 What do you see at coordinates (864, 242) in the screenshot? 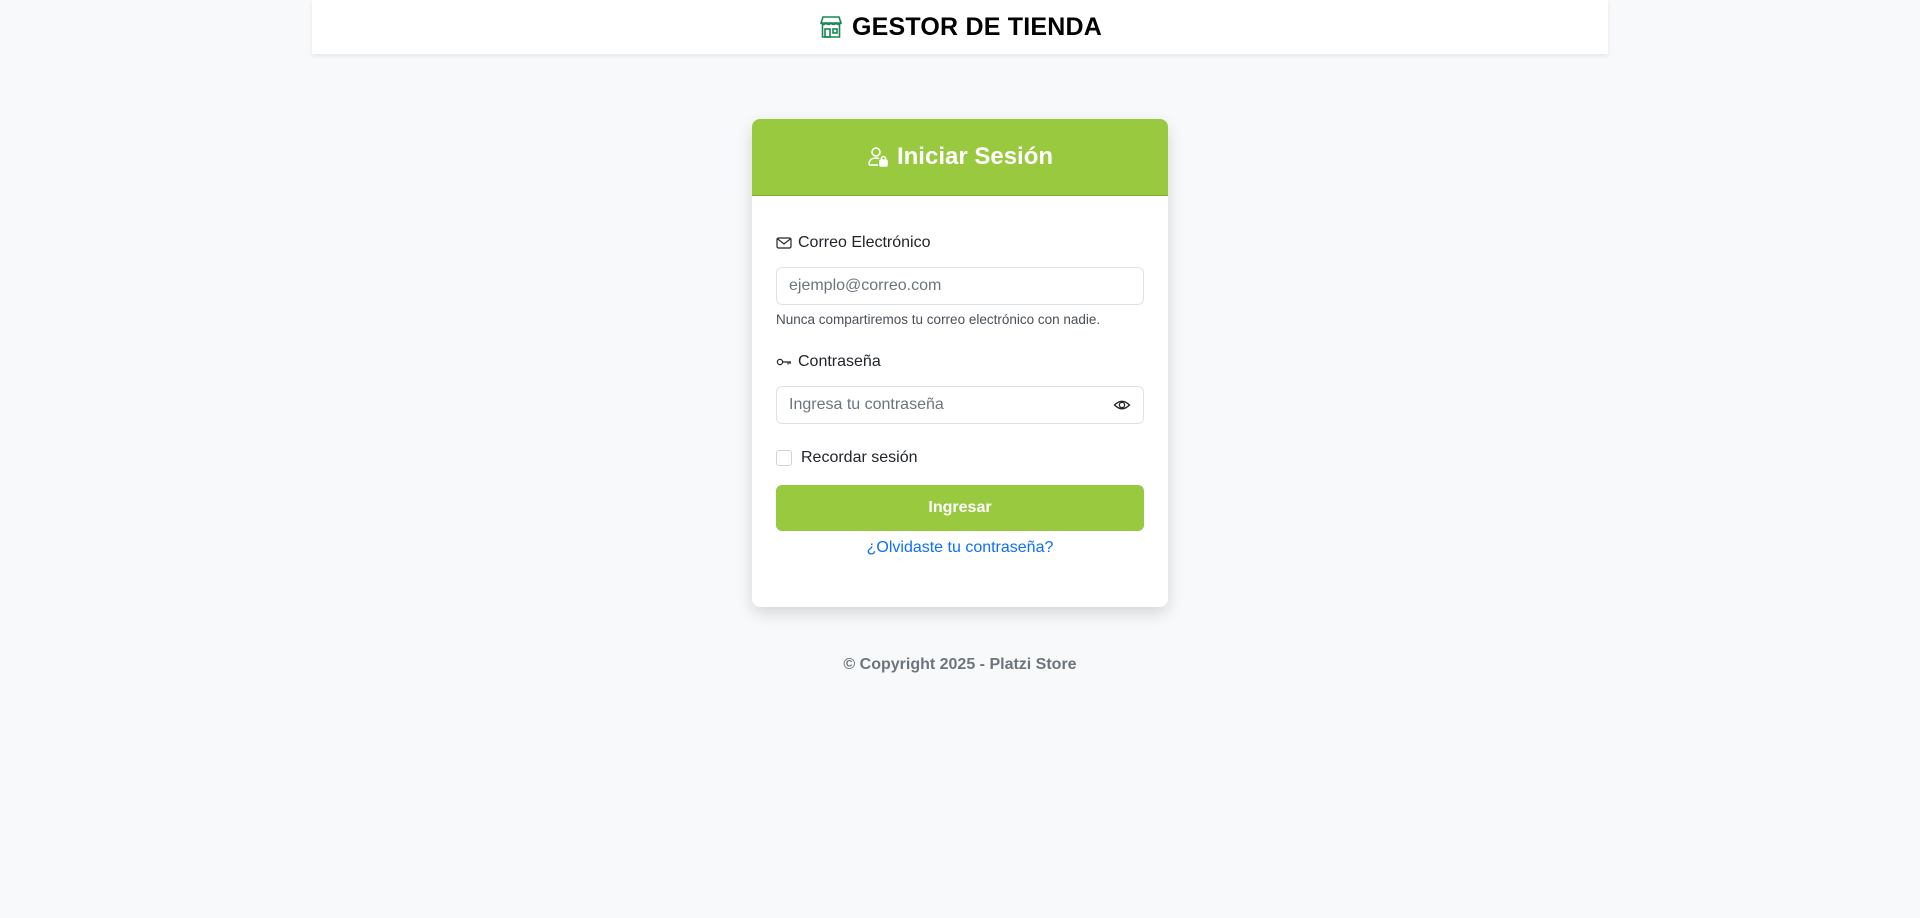
I see `email-label-text: Correo Electrónico` at bounding box center [864, 242].